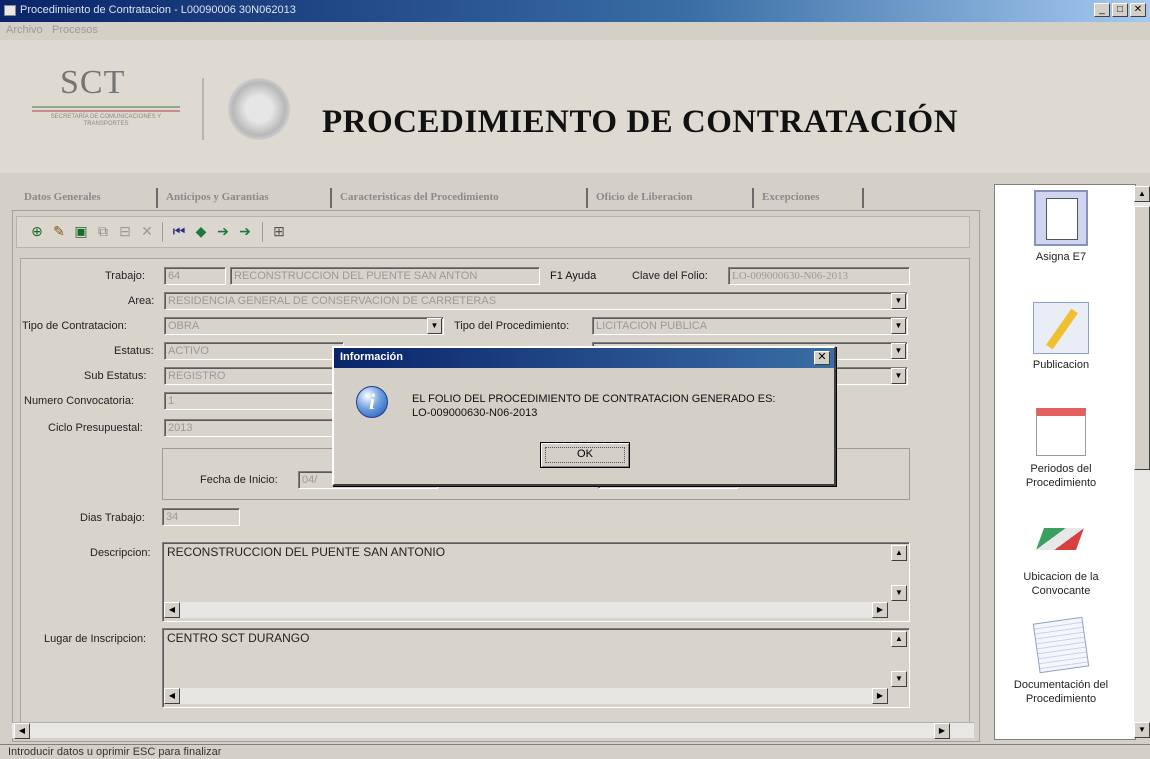 The height and width of the screenshot is (759, 1150). What do you see at coordinates (585, 455) in the screenshot?
I see `ok-button: OK` at bounding box center [585, 455].